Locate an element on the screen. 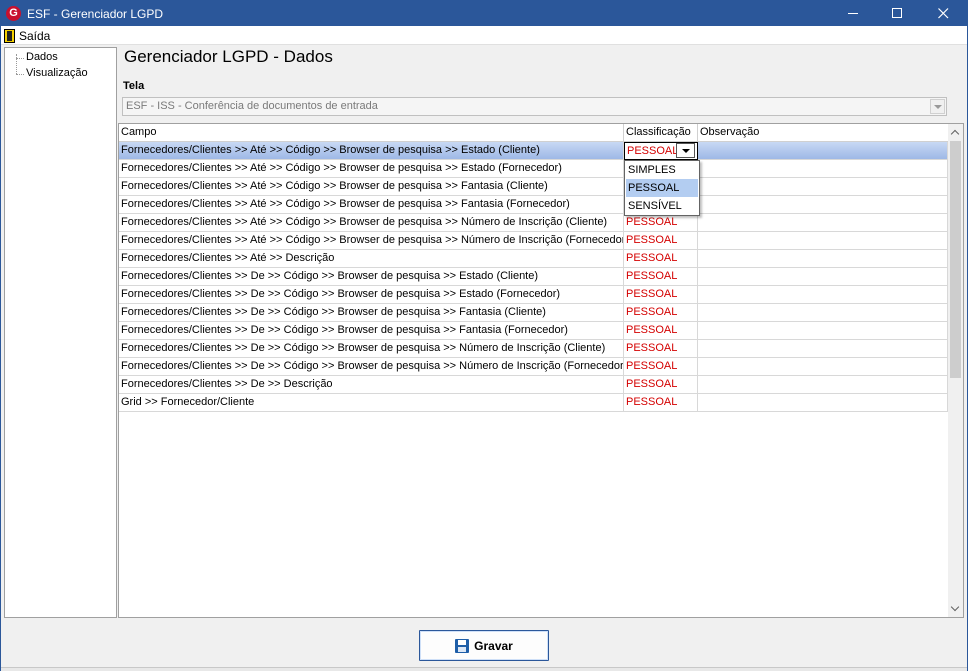  app-logo-icon: G is located at coordinates (13, 13).